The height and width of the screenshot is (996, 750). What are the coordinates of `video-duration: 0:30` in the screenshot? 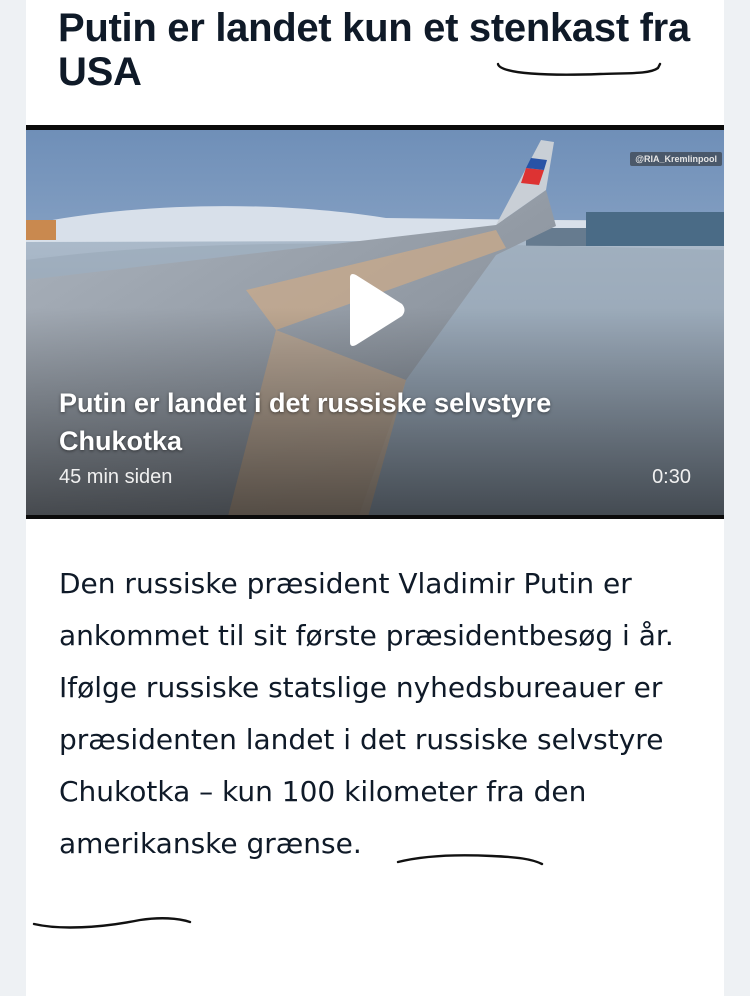 It's located at (671, 477).